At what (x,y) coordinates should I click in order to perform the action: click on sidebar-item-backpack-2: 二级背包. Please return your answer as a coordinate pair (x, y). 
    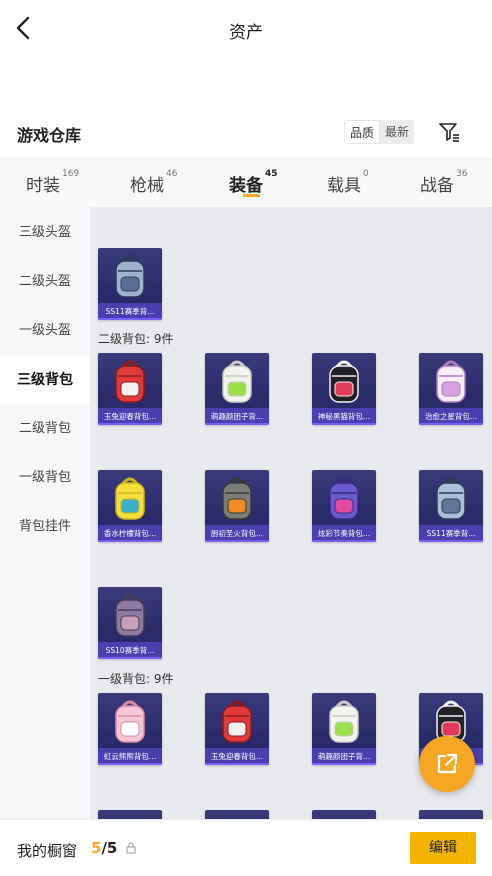
    Looking at the image, I should click on (45, 429).